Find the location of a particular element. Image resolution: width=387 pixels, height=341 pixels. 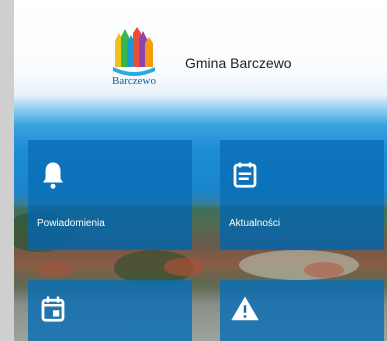

warning-icon is located at coordinates (245, 308).